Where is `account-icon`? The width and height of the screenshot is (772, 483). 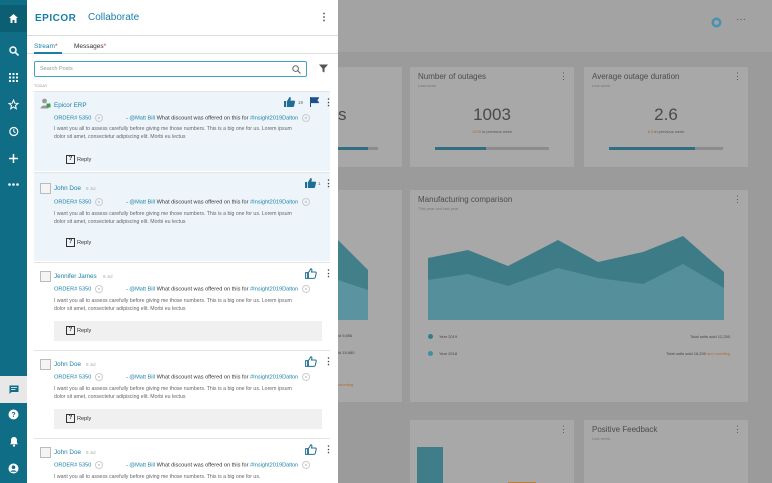
account-icon is located at coordinates (13, 468).